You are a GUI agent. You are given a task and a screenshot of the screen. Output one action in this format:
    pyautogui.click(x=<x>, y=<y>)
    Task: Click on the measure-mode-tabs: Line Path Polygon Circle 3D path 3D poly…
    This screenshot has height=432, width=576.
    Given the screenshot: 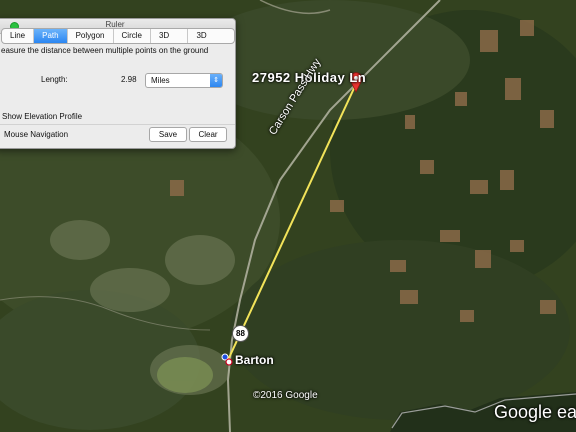 What is the action you would take?
    pyautogui.click(x=118, y=36)
    